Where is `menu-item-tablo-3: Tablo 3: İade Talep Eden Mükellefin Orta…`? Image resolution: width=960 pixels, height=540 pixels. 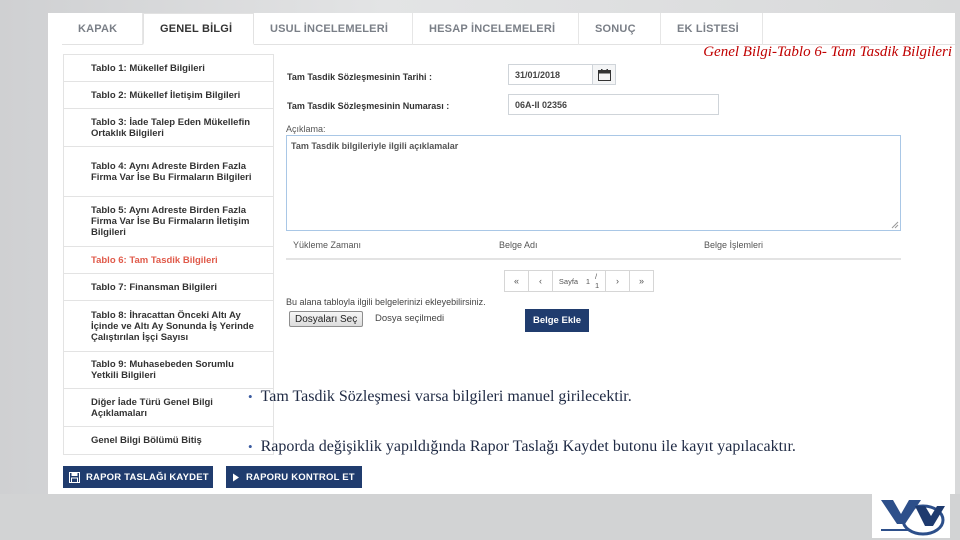 menu-item-tablo-3: Tablo 3: İade Talep Eden Mükellefin Orta… is located at coordinates (168, 128).